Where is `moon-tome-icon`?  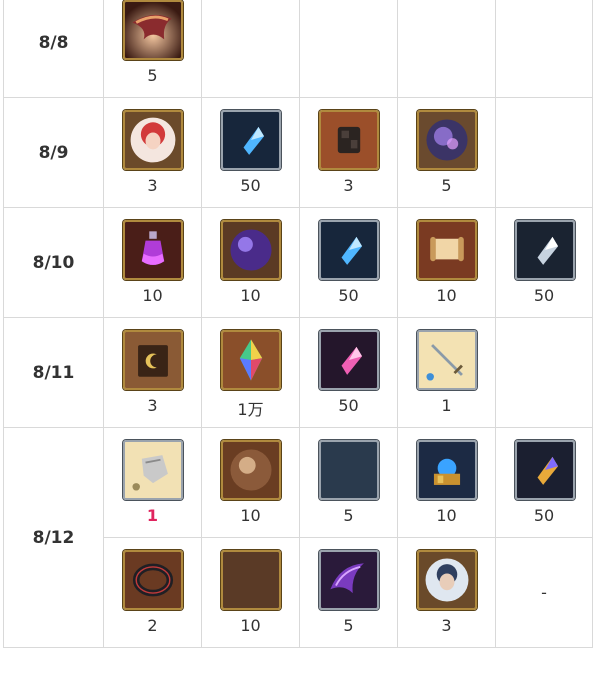
moon-tome-icon is located at coordinates (153, 360).